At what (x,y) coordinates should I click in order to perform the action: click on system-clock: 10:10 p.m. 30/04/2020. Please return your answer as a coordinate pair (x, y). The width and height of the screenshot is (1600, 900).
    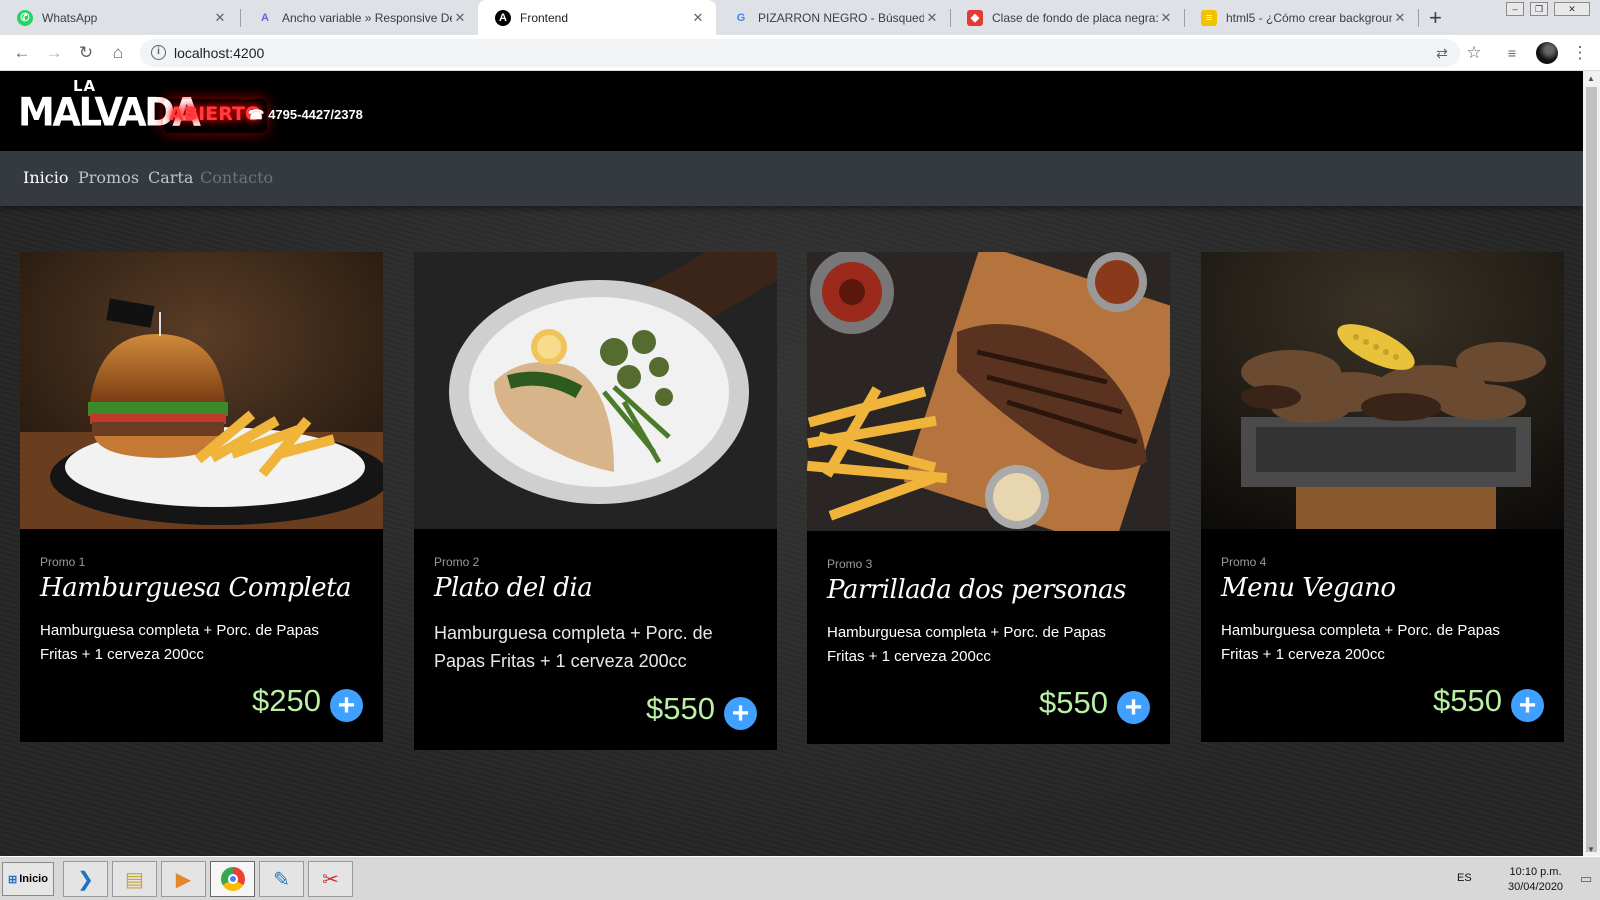
    Looking at the image, I should click on (1535, 880).